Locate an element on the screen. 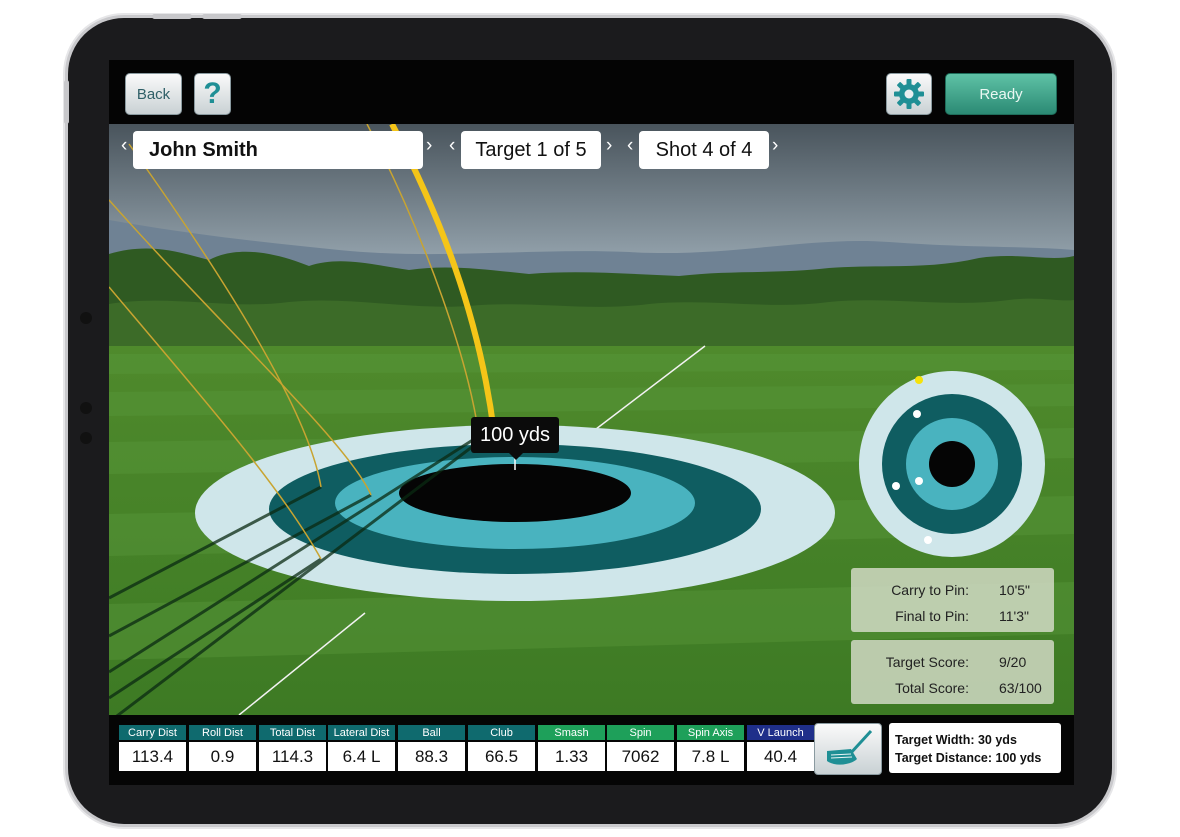  stat-label: Roll Dist is located at coordinates (222, 732).